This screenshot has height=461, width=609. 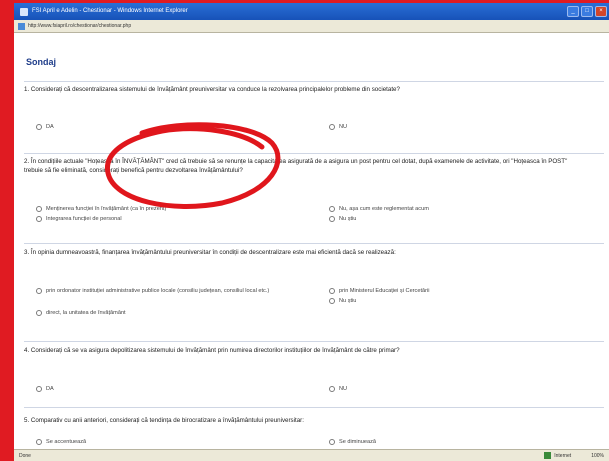 What do you see at coordinates (597, 456) in the screenshot?
I see `zoom-level: 100%` at bounding box center [597, 456].